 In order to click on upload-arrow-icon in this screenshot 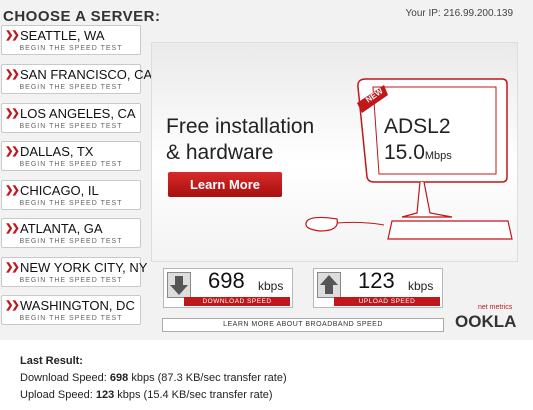, I will do `click(329, 285)`.